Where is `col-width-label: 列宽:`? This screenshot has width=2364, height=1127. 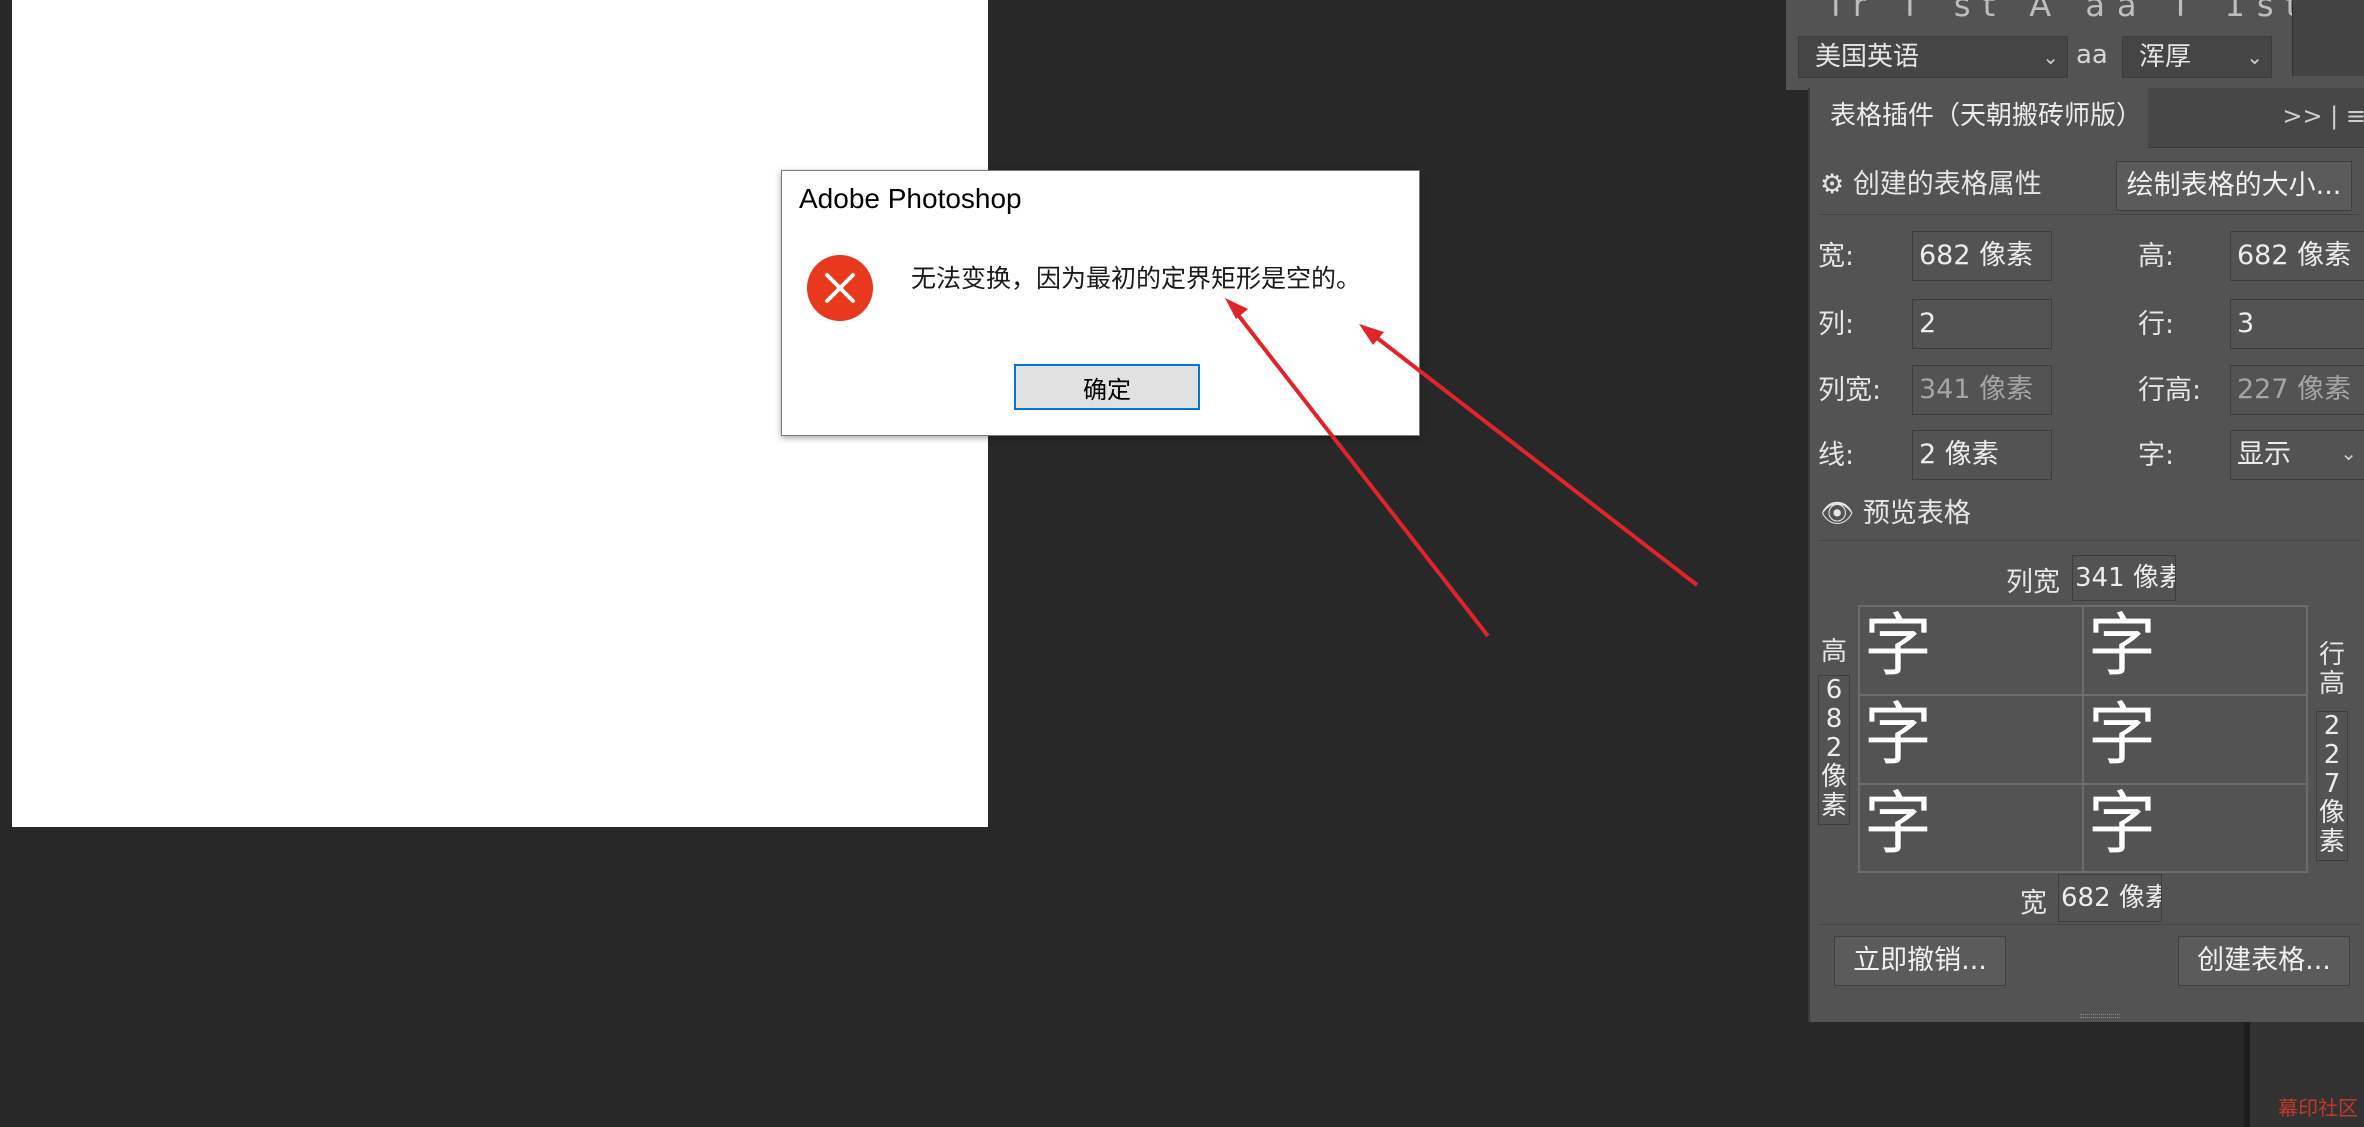
col-width-label: 列宽: is located at coordinates (1850, 390).